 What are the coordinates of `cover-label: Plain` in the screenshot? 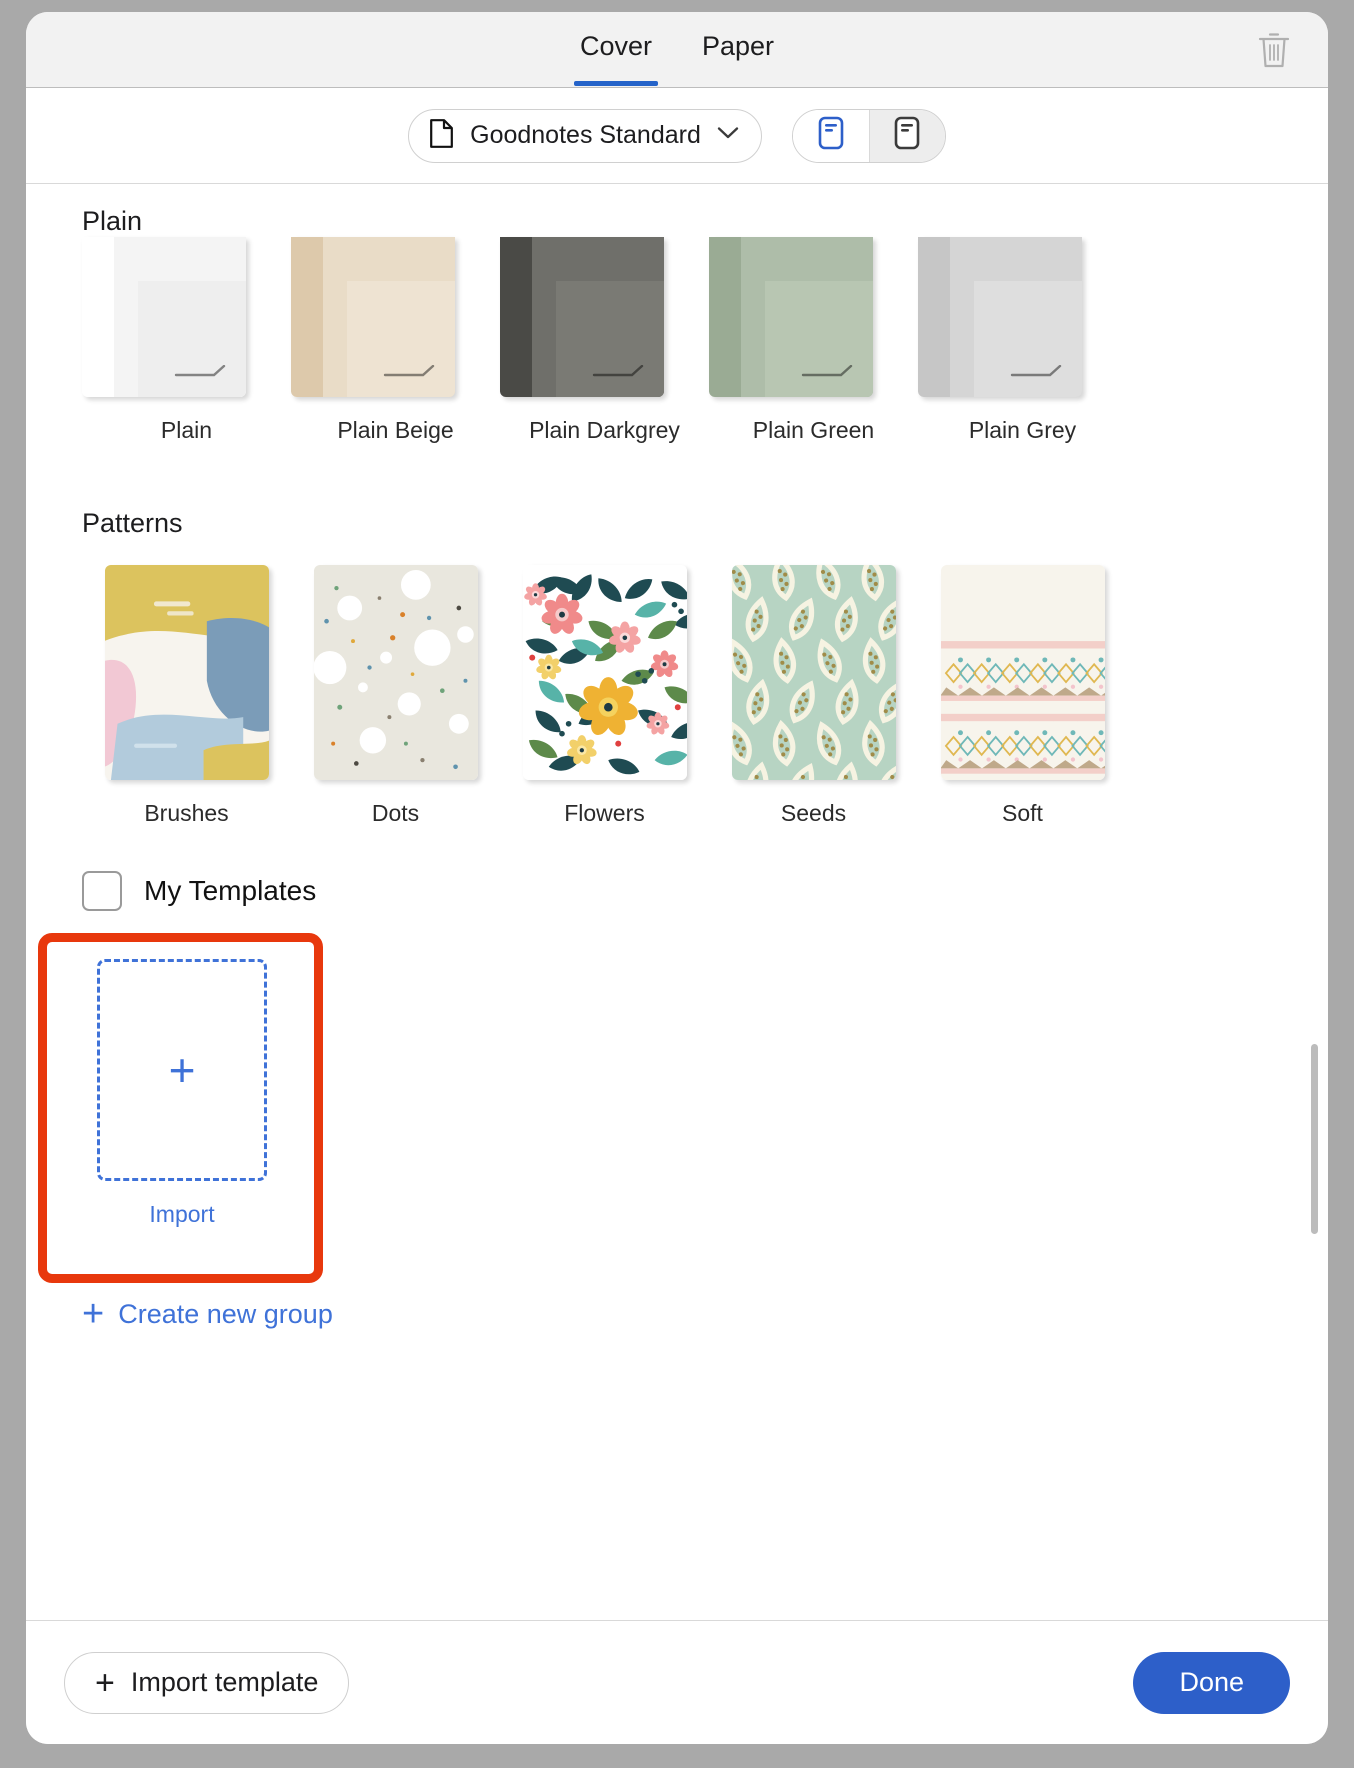 It's located at (186, 430).